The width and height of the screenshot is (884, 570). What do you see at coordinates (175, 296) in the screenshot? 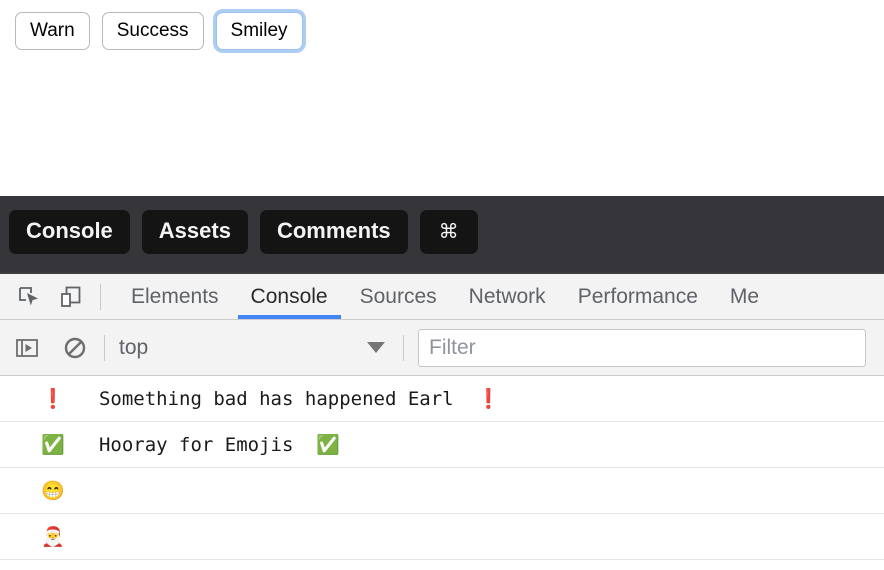
I see `tab-elements: Elements` at bounding box center [175, 296].